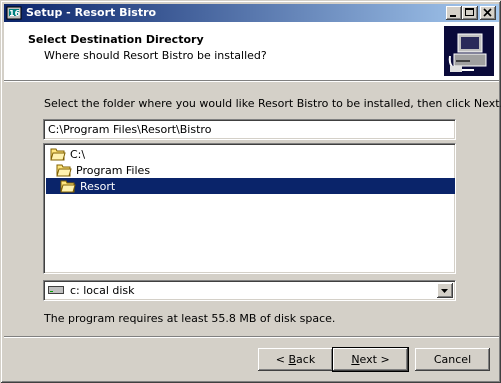 This screenshot has height=383, width=501. I want to click on minimize-icon, so click(453, 16).